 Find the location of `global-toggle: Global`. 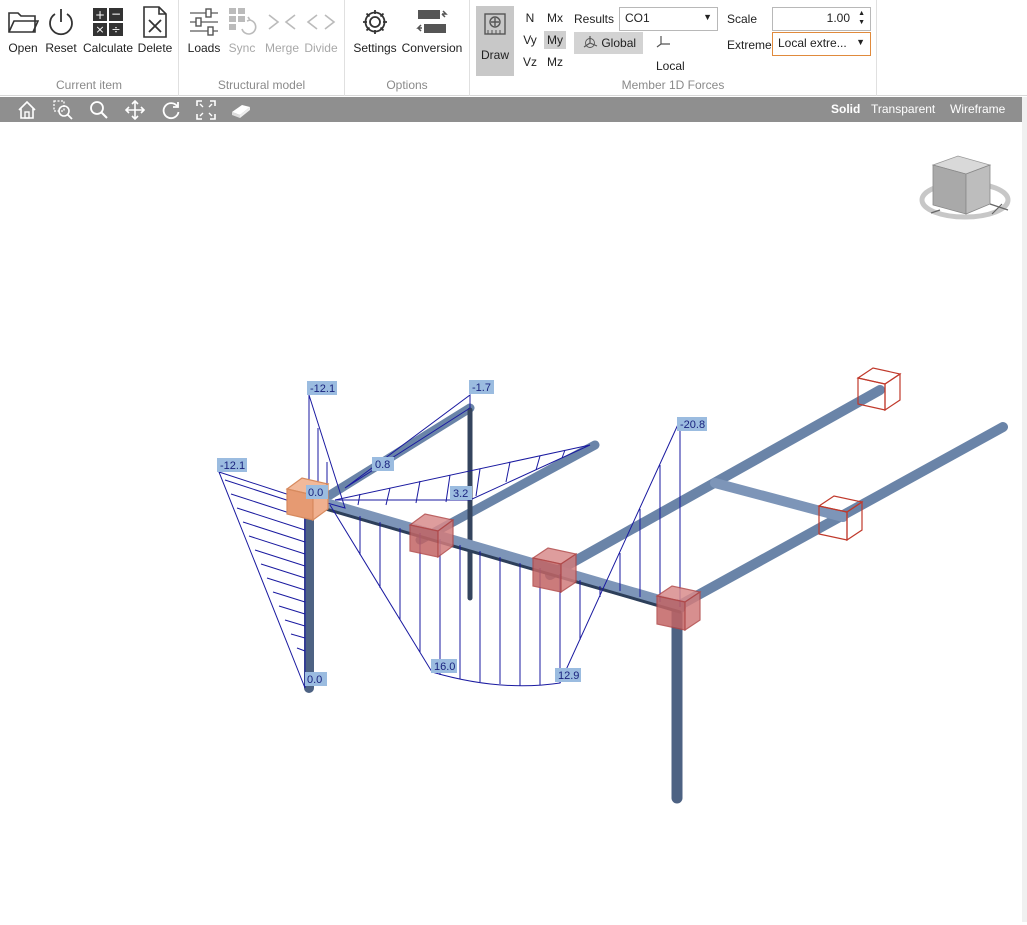

global-toggle: Global is located at coordinates (608, 43).